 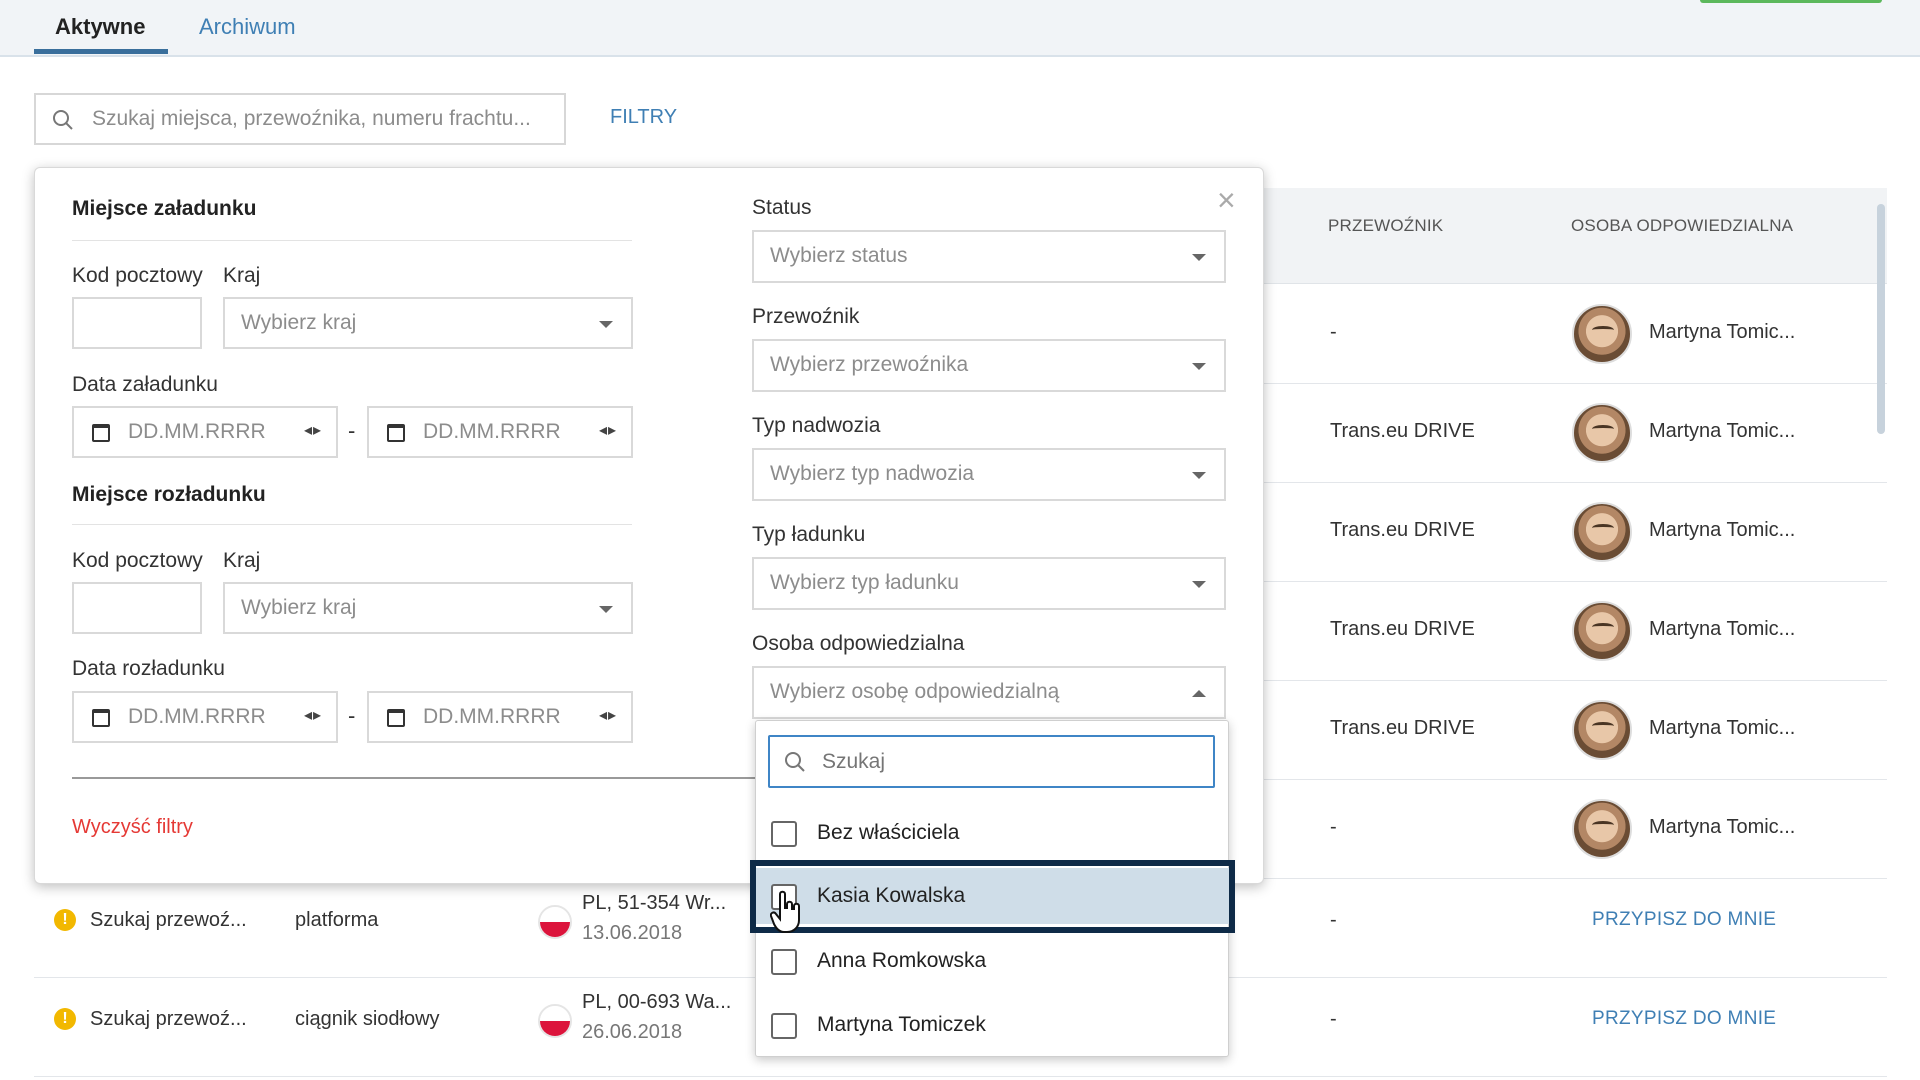 I want to click on column-header-responsible: OSOBA ODPOWIEDZIALNA, so click(x=1682, y=226).